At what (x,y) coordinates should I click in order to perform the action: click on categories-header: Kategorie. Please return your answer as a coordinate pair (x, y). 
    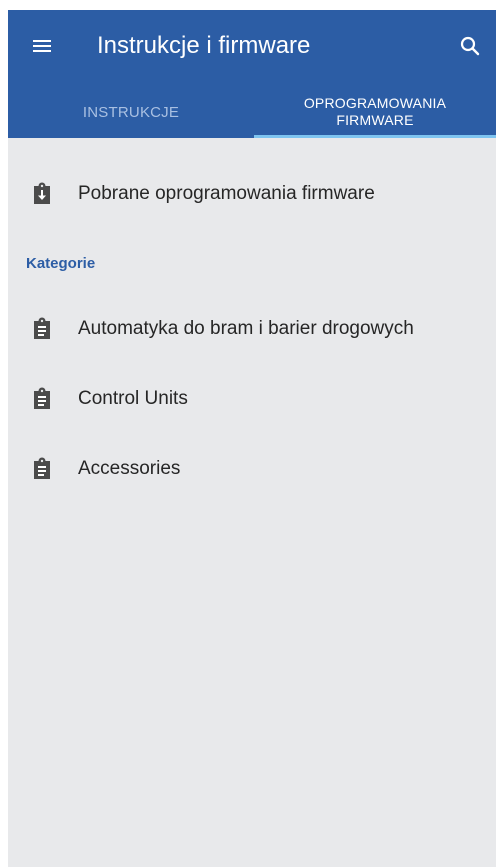
    Looking at the image, I should click on (61, 263).